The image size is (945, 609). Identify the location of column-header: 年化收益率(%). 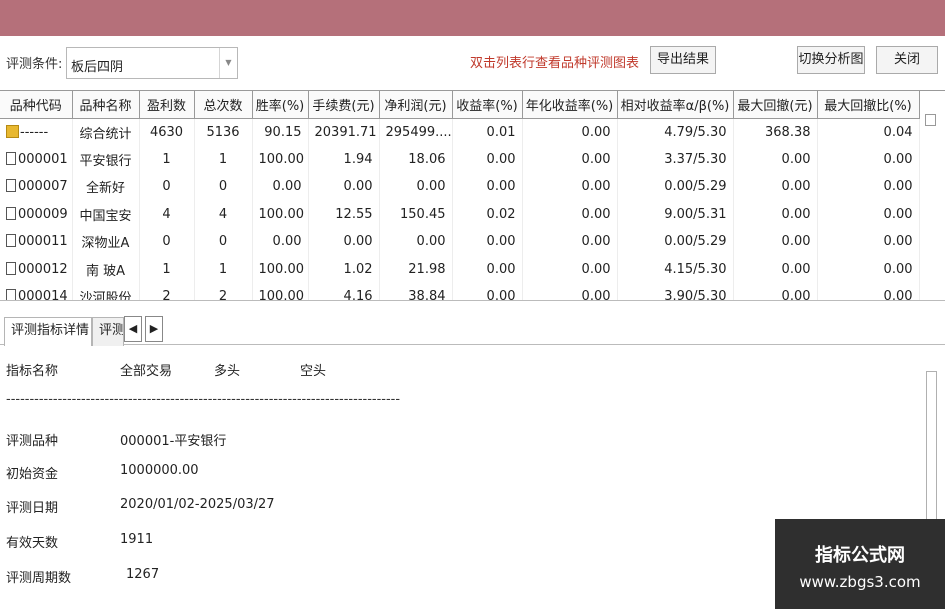
(570, 105).